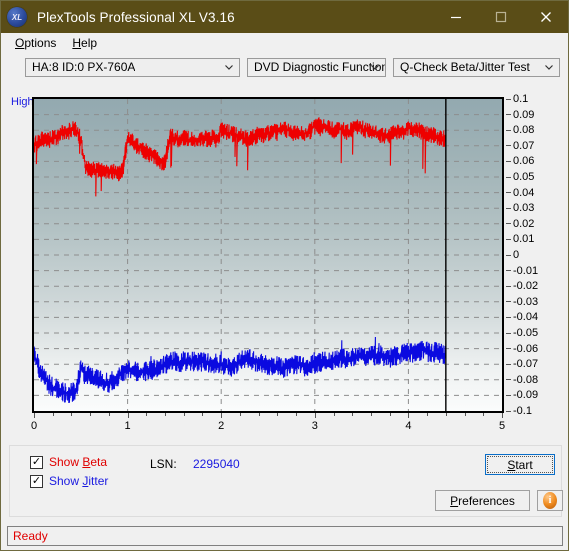 This screenshot has width=569, height=551. Describe the element at coordinates (524, 239) in the screenshot. I see `y-axis-tick-label: 0.01` at that location.